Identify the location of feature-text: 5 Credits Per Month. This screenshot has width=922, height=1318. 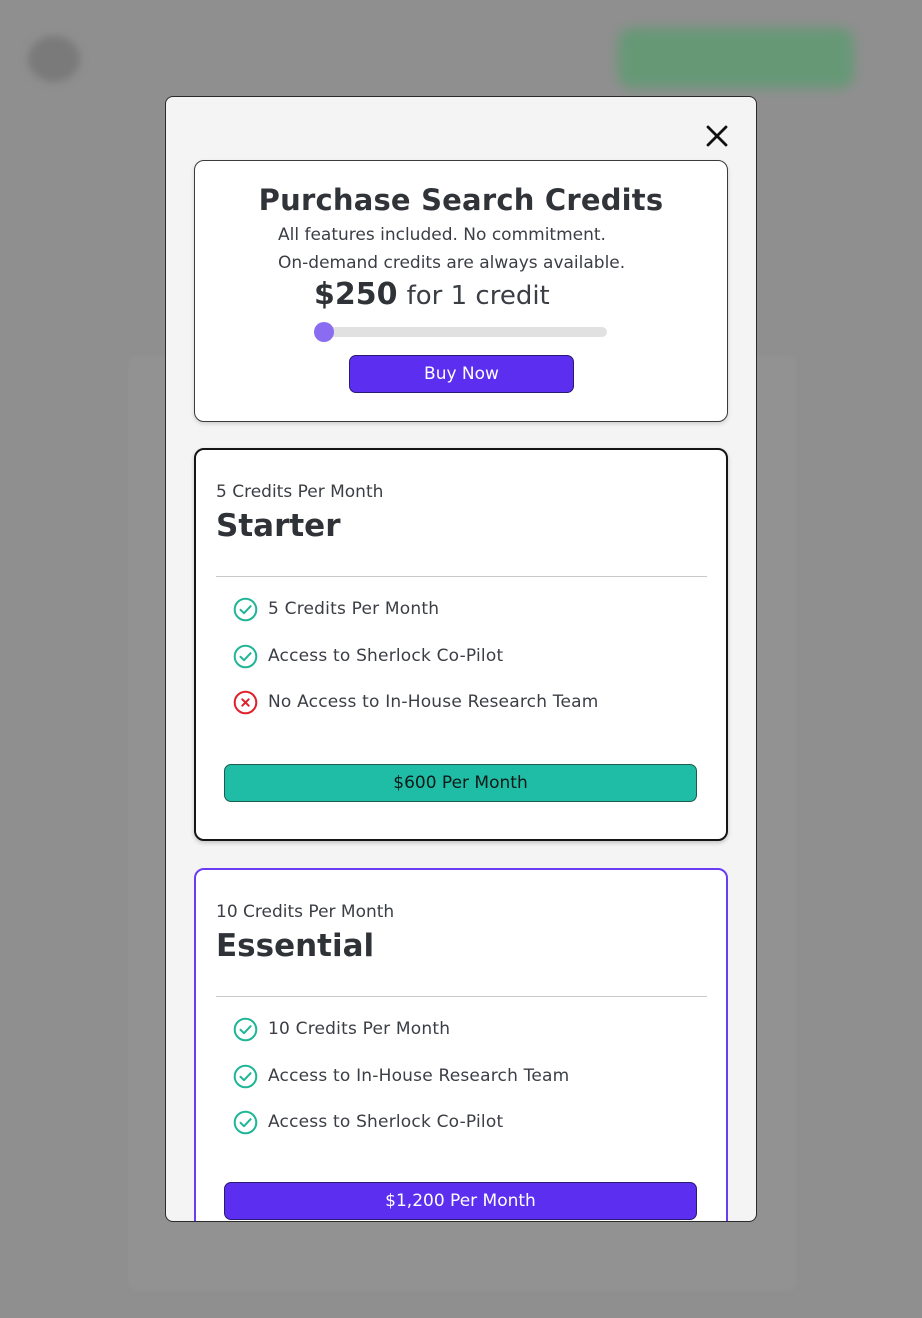
(354, 609).